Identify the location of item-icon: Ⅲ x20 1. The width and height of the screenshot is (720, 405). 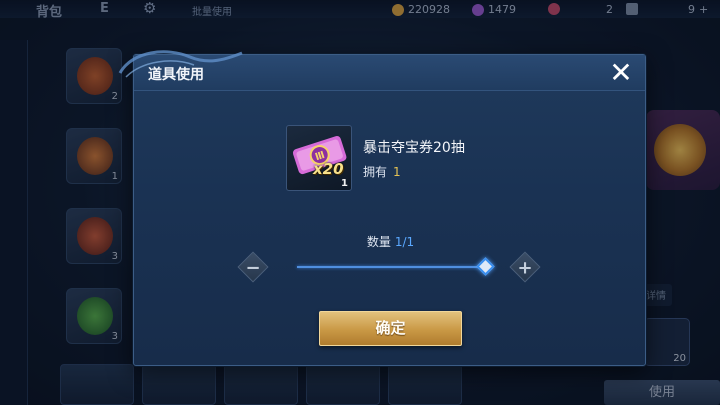
(319, 158).